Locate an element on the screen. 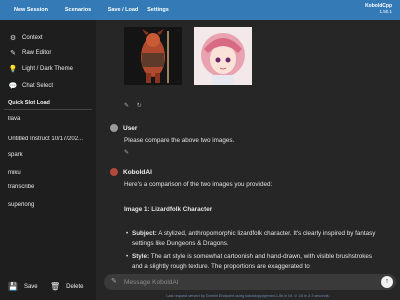  message-input-bar: ✎ ↑ is located at coordinates (250, 282).